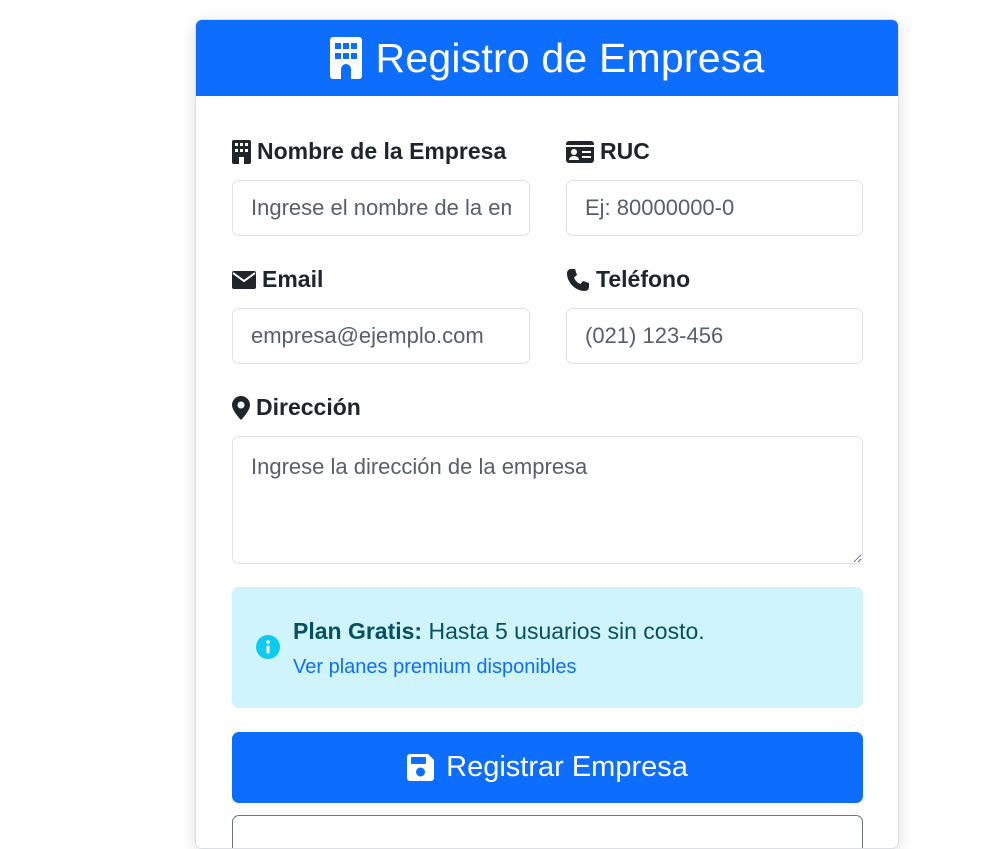 This screenshot has width=1002, height=849. I want to click on company-name-label-text: Nombre de la Empresa, so click(382, 151).